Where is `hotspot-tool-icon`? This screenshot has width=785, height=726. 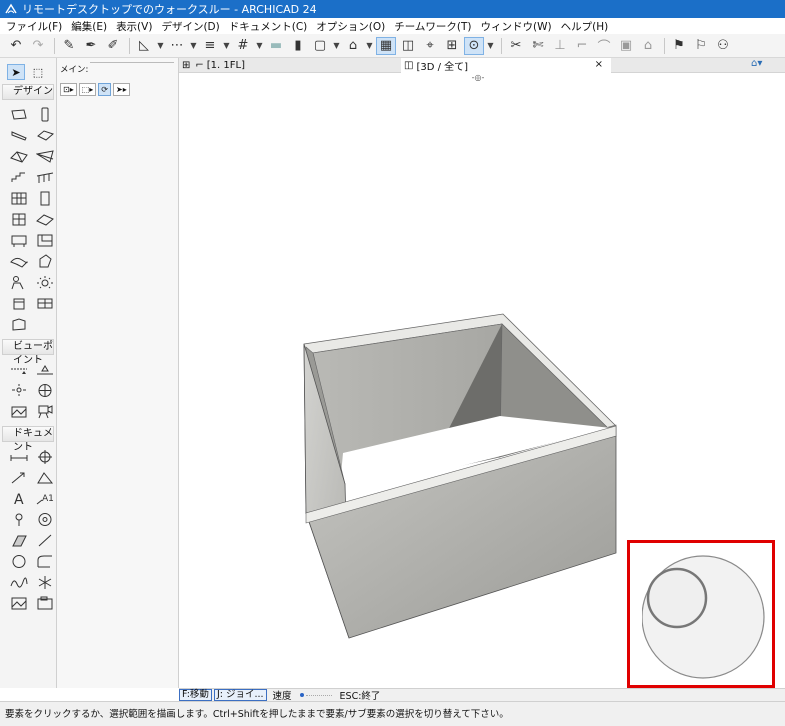 hotspot-tool-icon is located at coordinates (45, 519).